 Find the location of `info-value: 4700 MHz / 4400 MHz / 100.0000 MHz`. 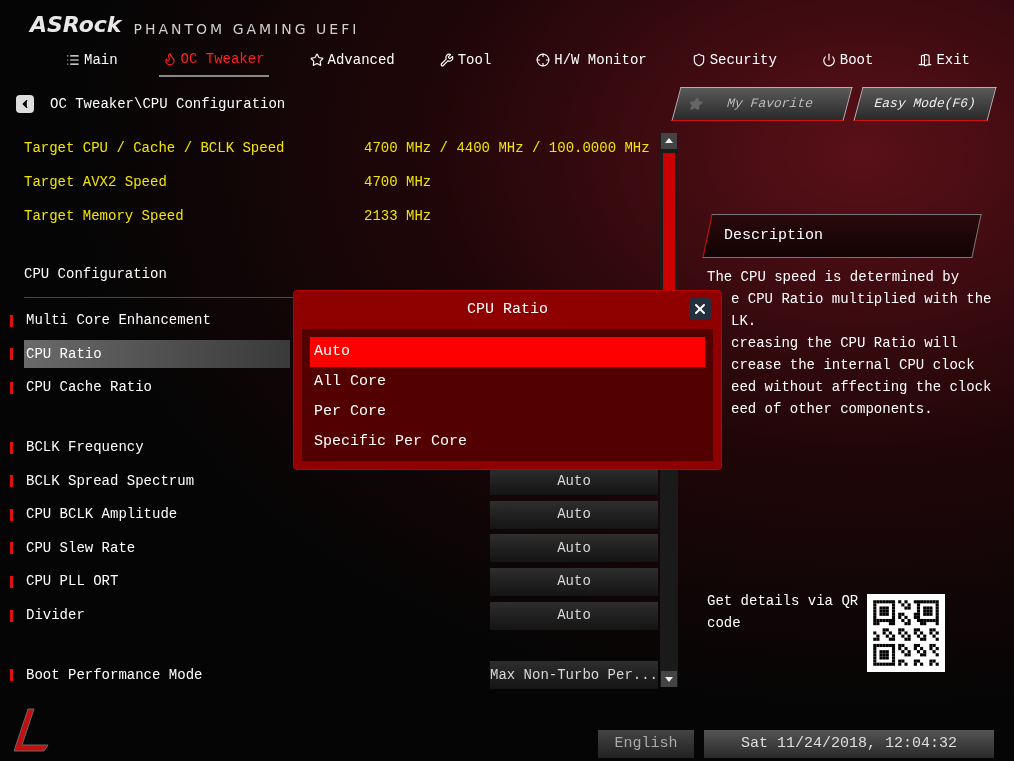

info-value: 4700 MHz / 4400 MHz / 100.0000 MHz is located at coordinates (507, 148).